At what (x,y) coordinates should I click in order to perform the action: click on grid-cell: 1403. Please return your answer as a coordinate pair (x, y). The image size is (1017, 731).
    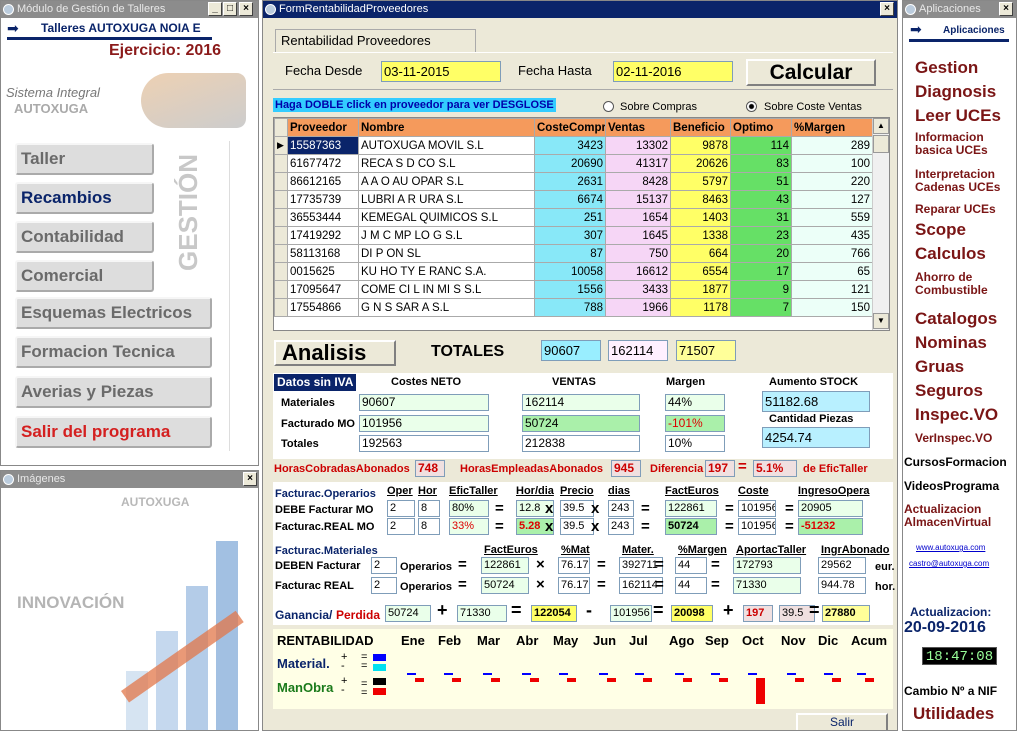
    Looking at the image, I should click on (700, 217).